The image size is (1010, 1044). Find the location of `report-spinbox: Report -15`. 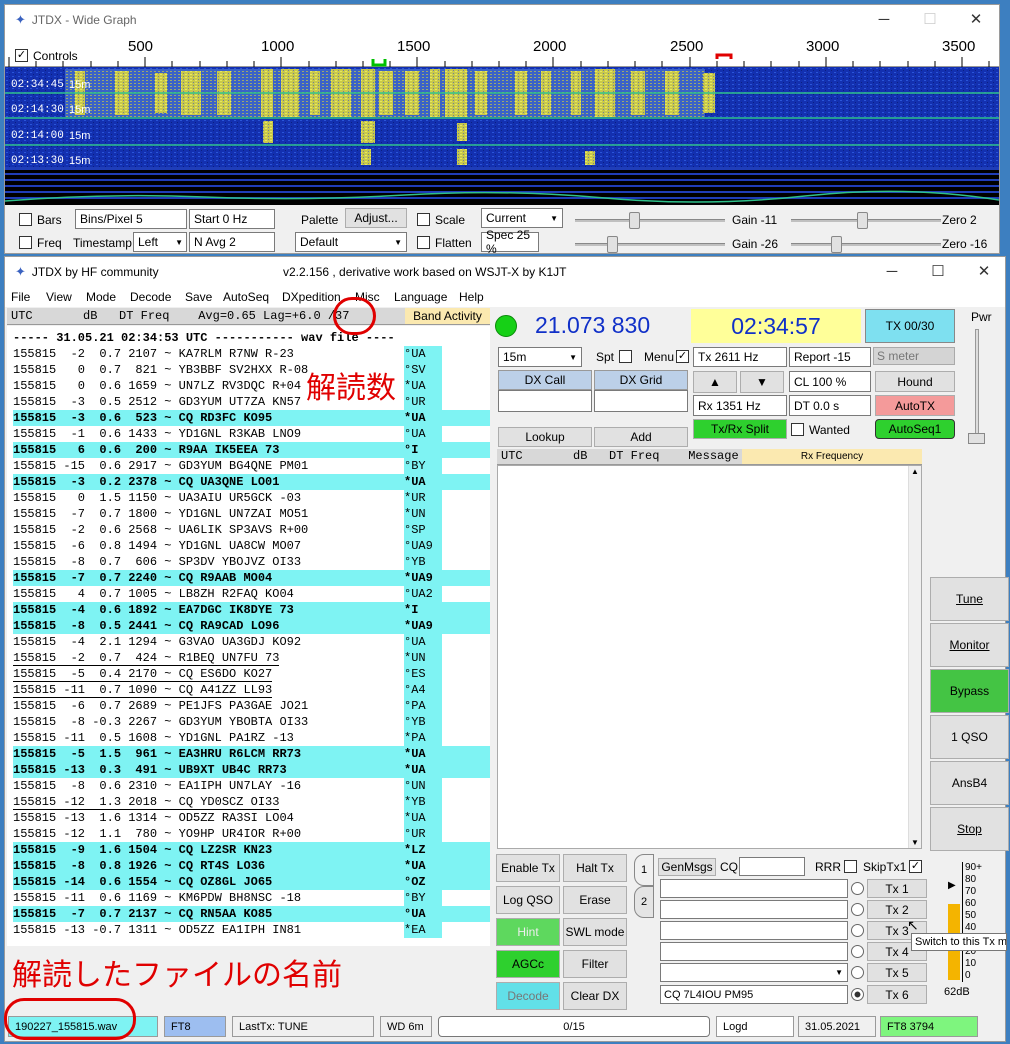

report-spinbox: Report -15 is located at coordinates (830, 357).